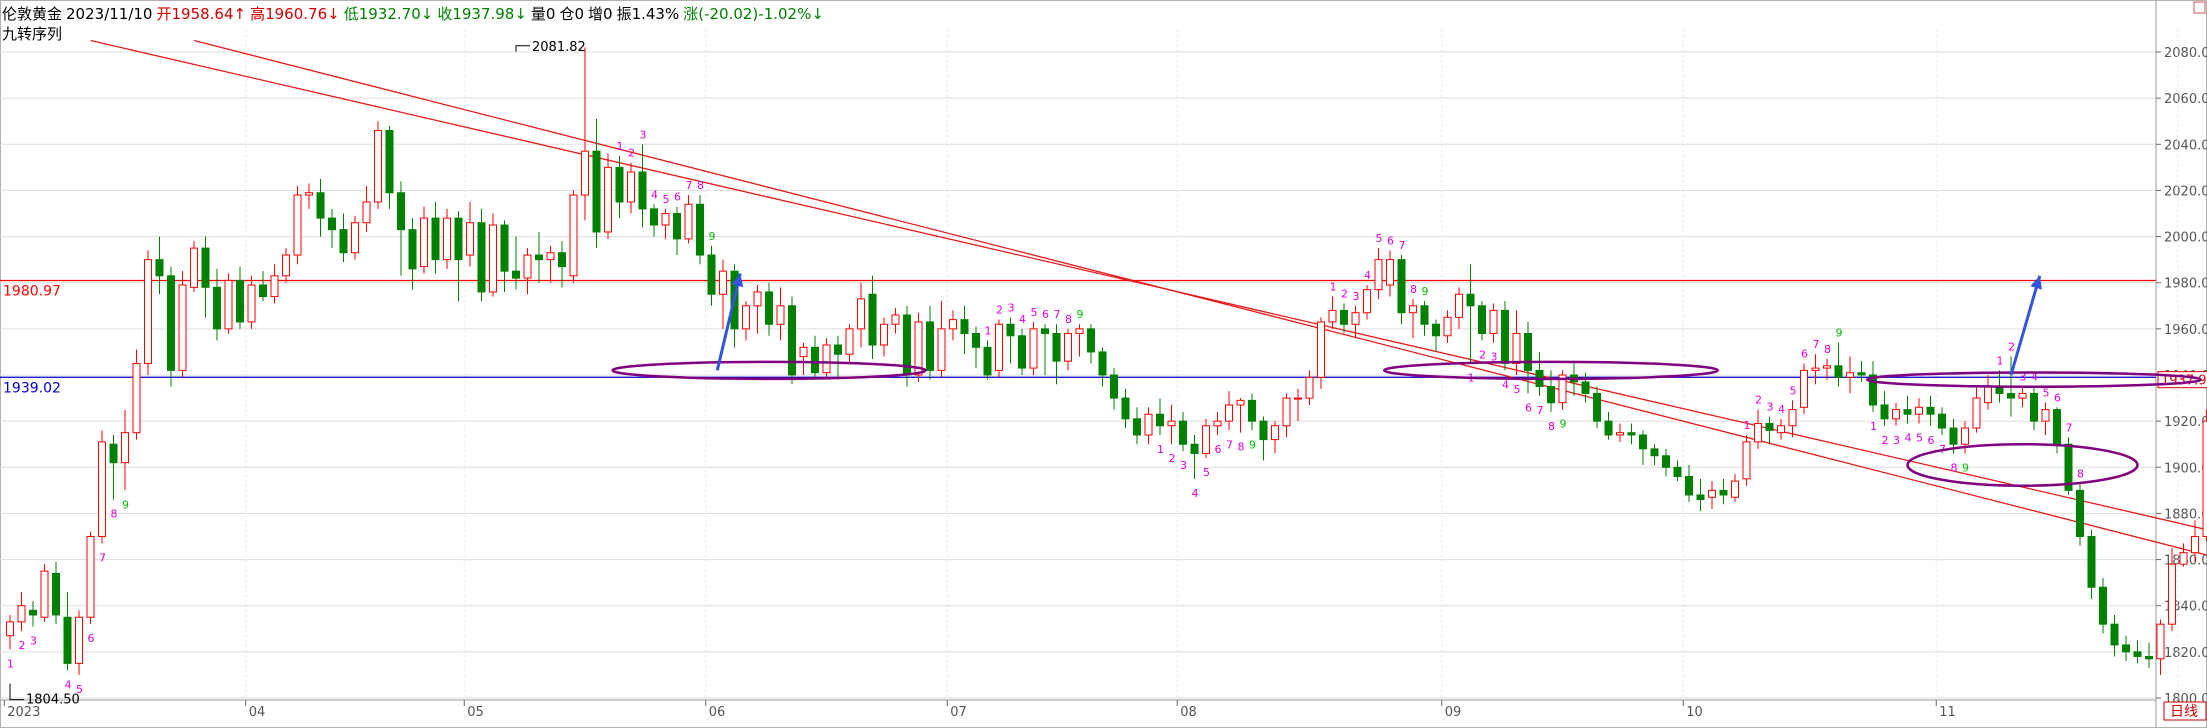 Image resolution: width=2207 pixels, height=728 pixels. What do you see at coordinates (620, 146) in the screenshot?
I see `td-count: 1` at bounding box center [620, 146].